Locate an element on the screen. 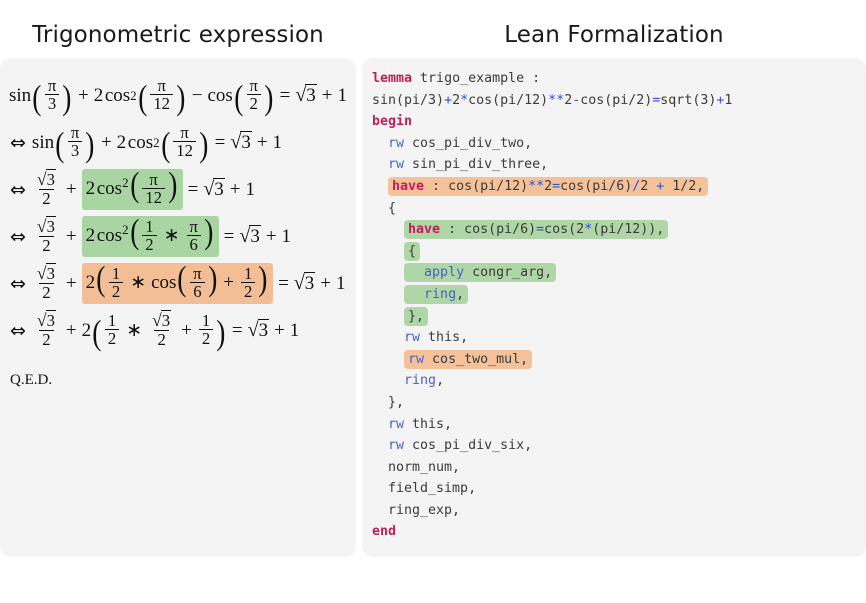 This screenshot has height=603, width=866. code-line: have : cos(pi/12)**2=cos(pi/6)/2 + 1/2, is located at coordinates (619, 187).